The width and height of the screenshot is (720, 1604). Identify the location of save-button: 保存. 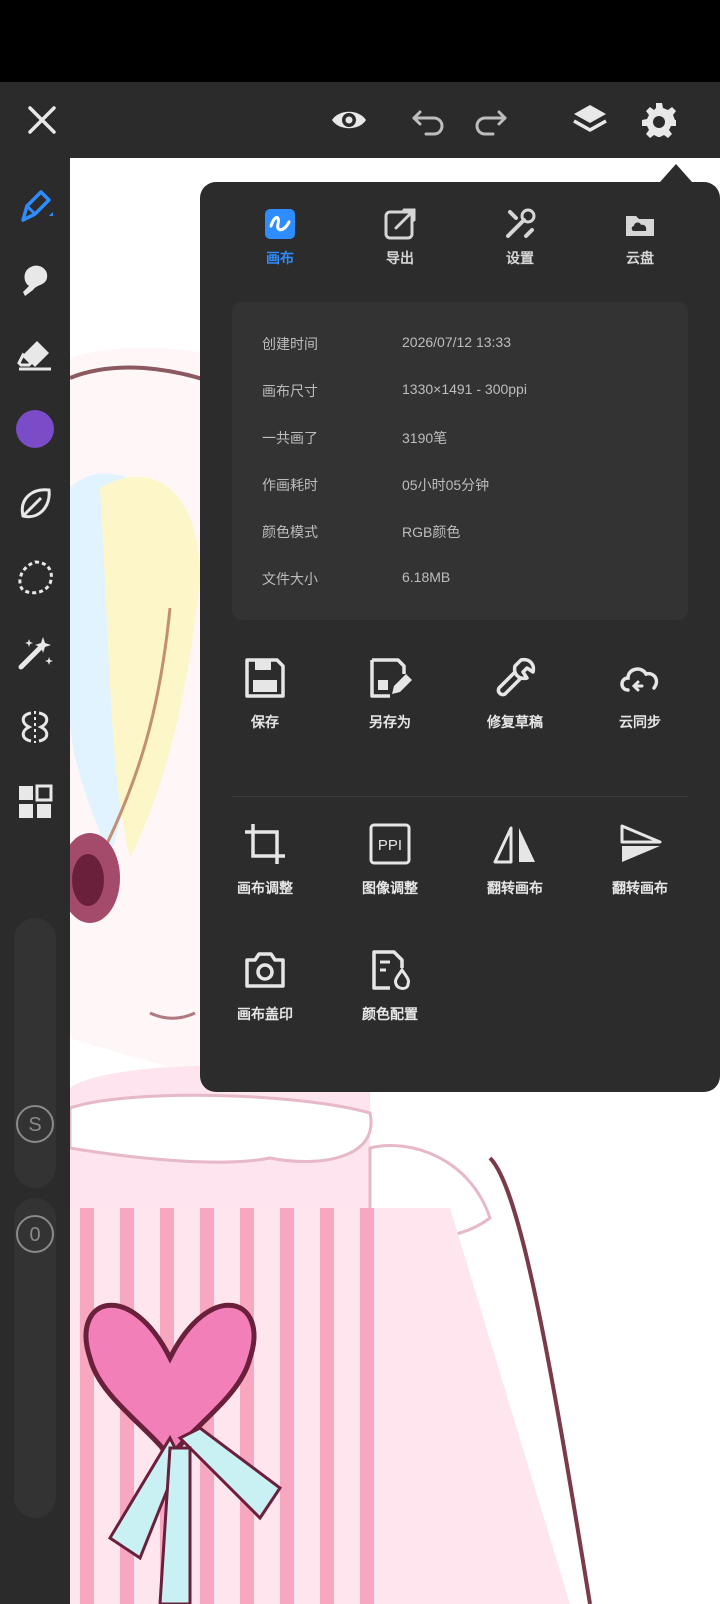
(265, 703).